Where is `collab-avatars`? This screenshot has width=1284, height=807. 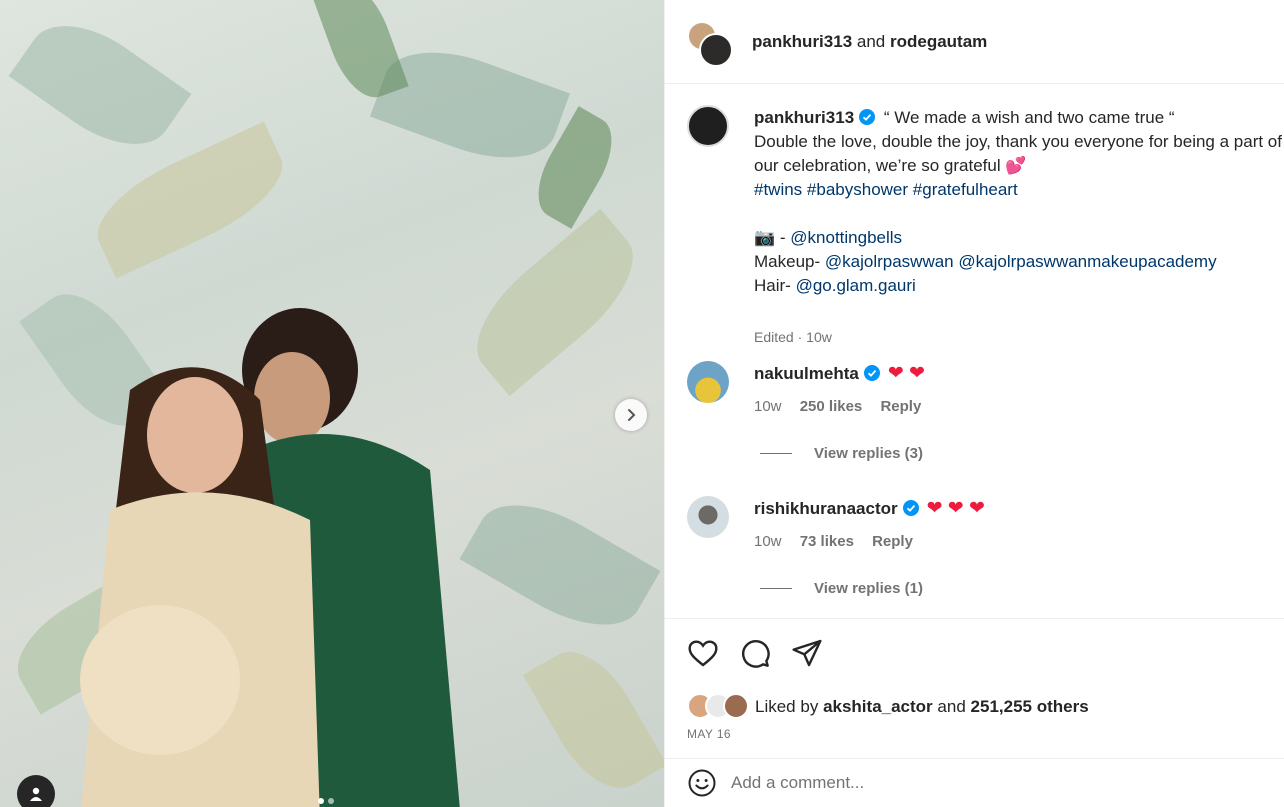
collab-avatars is located at coordinates (712, 42).